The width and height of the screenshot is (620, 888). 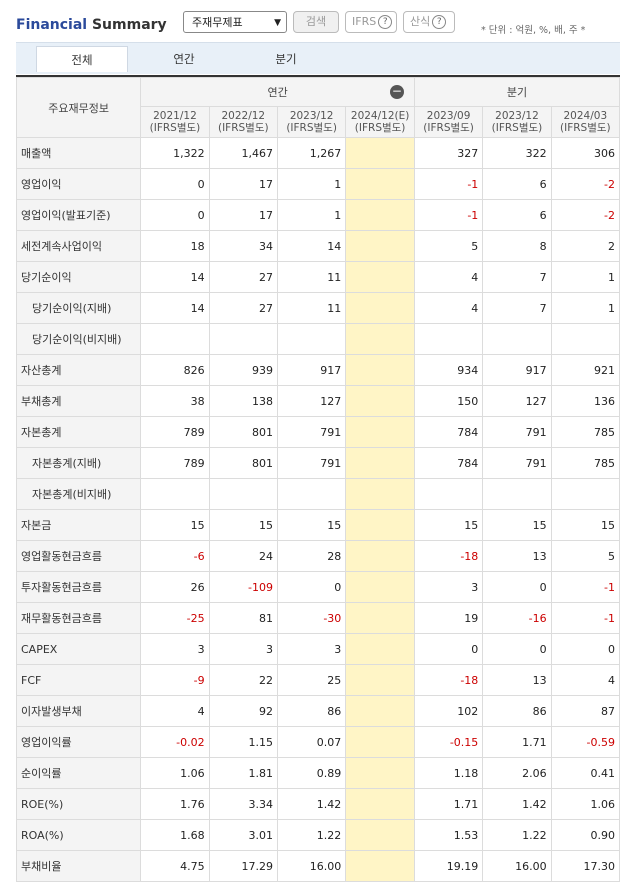 I want to click on search-button: 검색, so click(x=316, y=22).